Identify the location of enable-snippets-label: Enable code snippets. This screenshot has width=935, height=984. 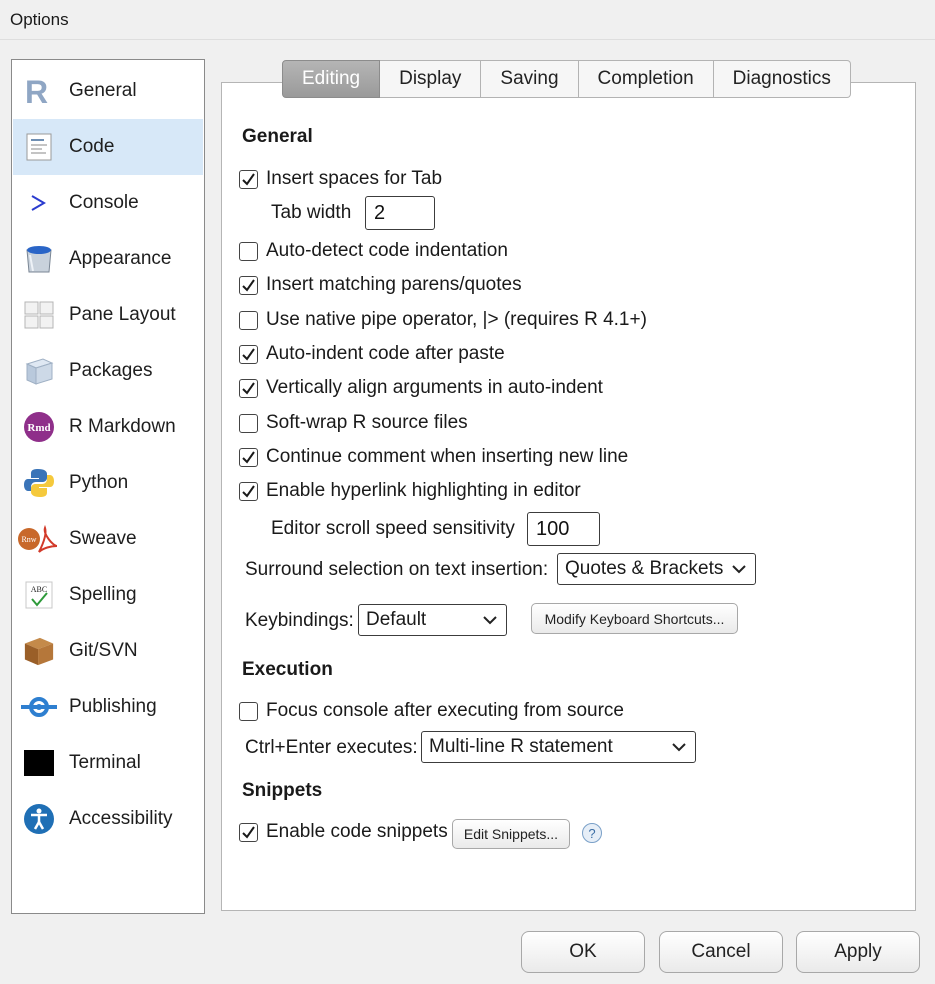
(357, 831).